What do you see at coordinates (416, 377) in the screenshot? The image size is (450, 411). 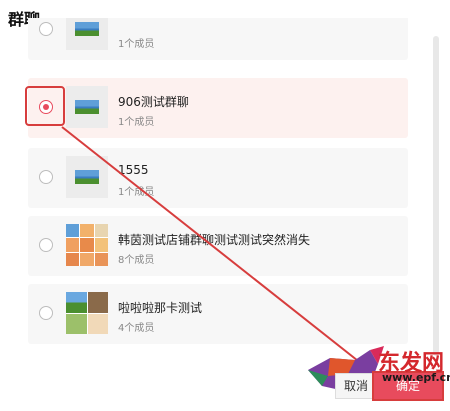 I see `watermark-url: www.epf.cn` at bounding box center [416, 377].